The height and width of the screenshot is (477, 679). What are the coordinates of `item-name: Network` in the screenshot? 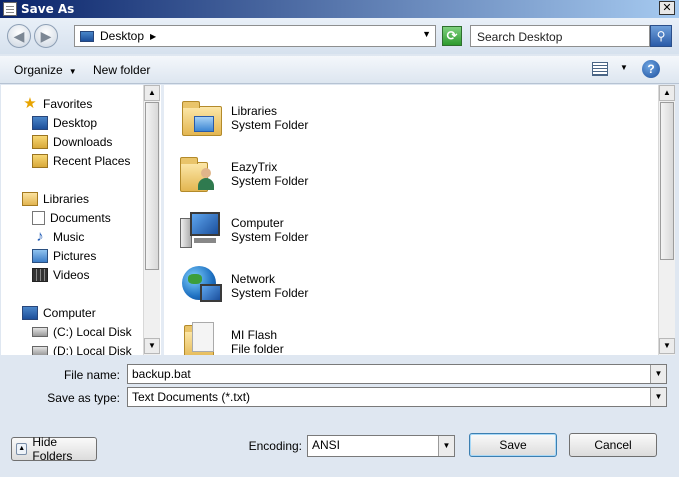 It's located at (253, 279).